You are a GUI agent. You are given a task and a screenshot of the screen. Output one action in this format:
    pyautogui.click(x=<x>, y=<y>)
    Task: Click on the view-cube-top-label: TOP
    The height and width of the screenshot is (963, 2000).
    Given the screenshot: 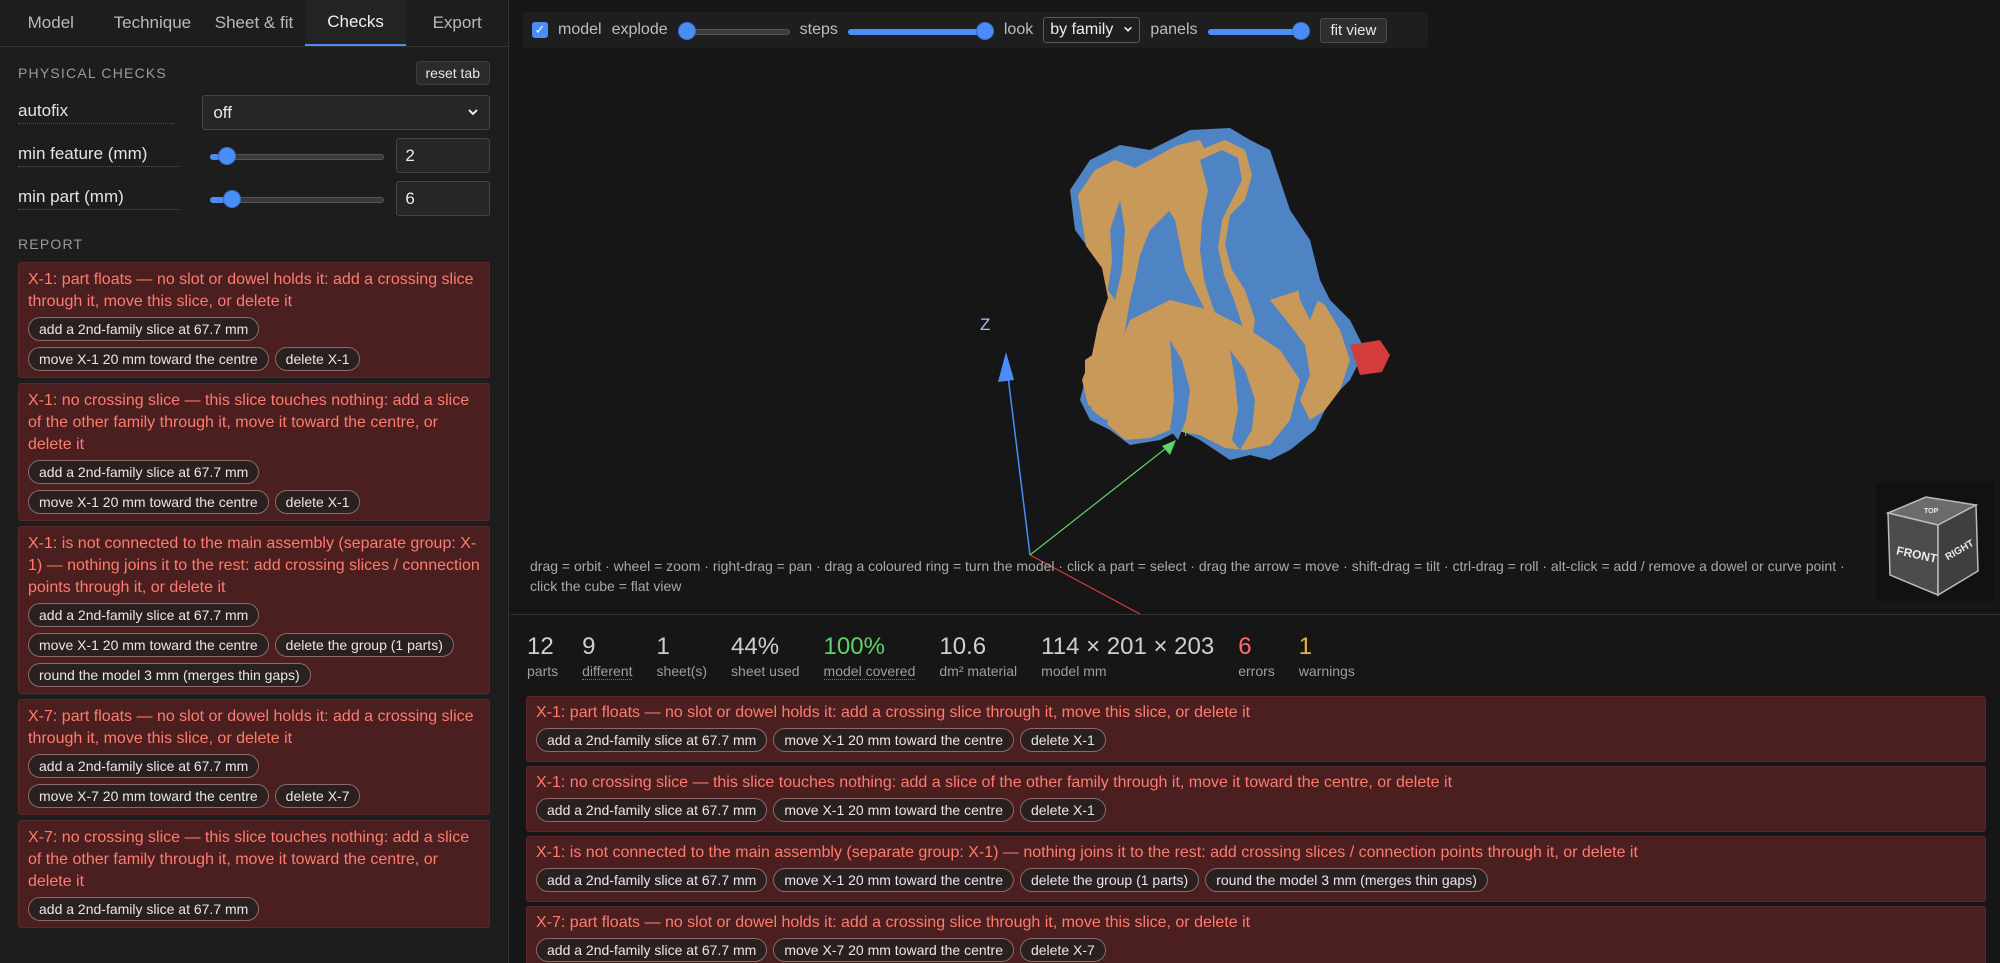 What is the action you would take?
    pyautogui.click(x=1931, y=511)
    